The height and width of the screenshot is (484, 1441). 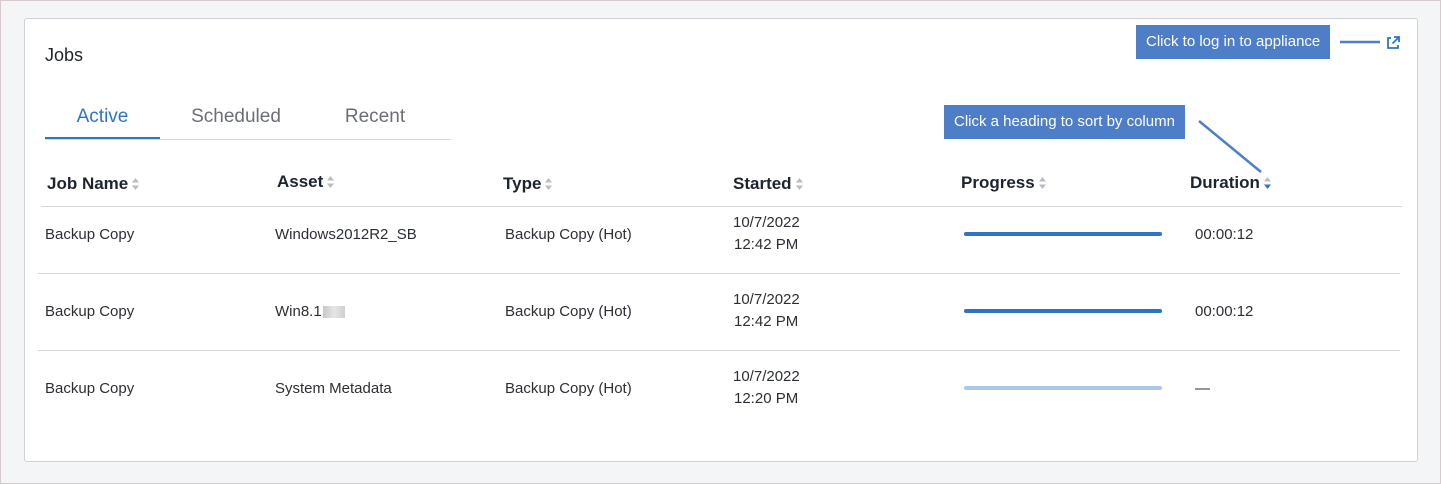 What do you see at coordinates (766, 388) in the screenshot?
I see `started-cell: 10/7/2022 12:20 PM` at bounding box center [766, 388].